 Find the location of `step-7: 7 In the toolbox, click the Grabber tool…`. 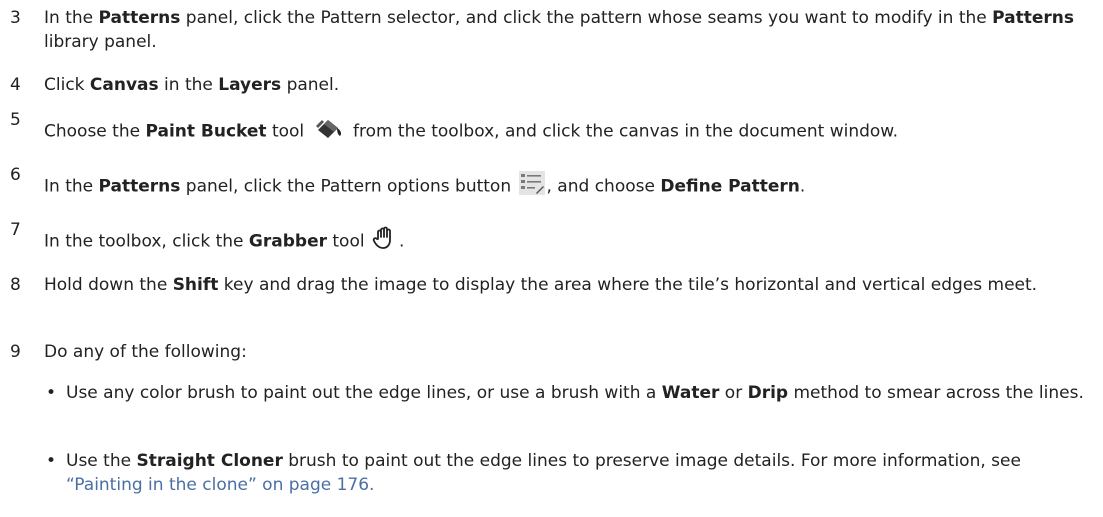

step-7: 7 In the toolbox, click the Grabber tool… is located at coordinates (552, 238).